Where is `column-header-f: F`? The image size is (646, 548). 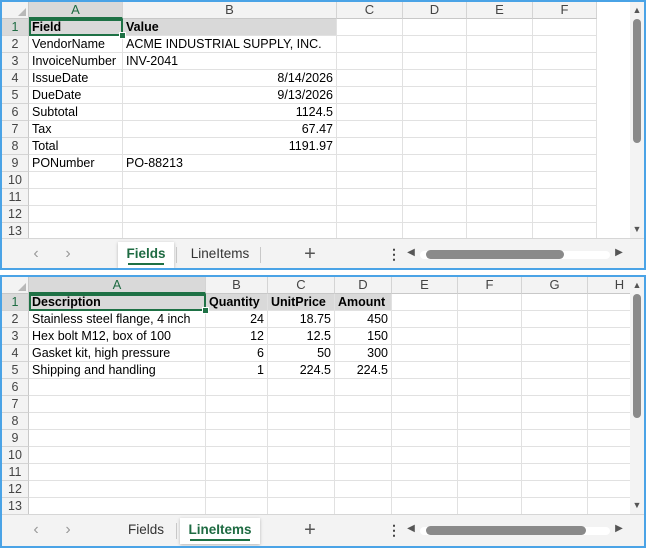 column-header-f: F is located at coordinates (565, 10).